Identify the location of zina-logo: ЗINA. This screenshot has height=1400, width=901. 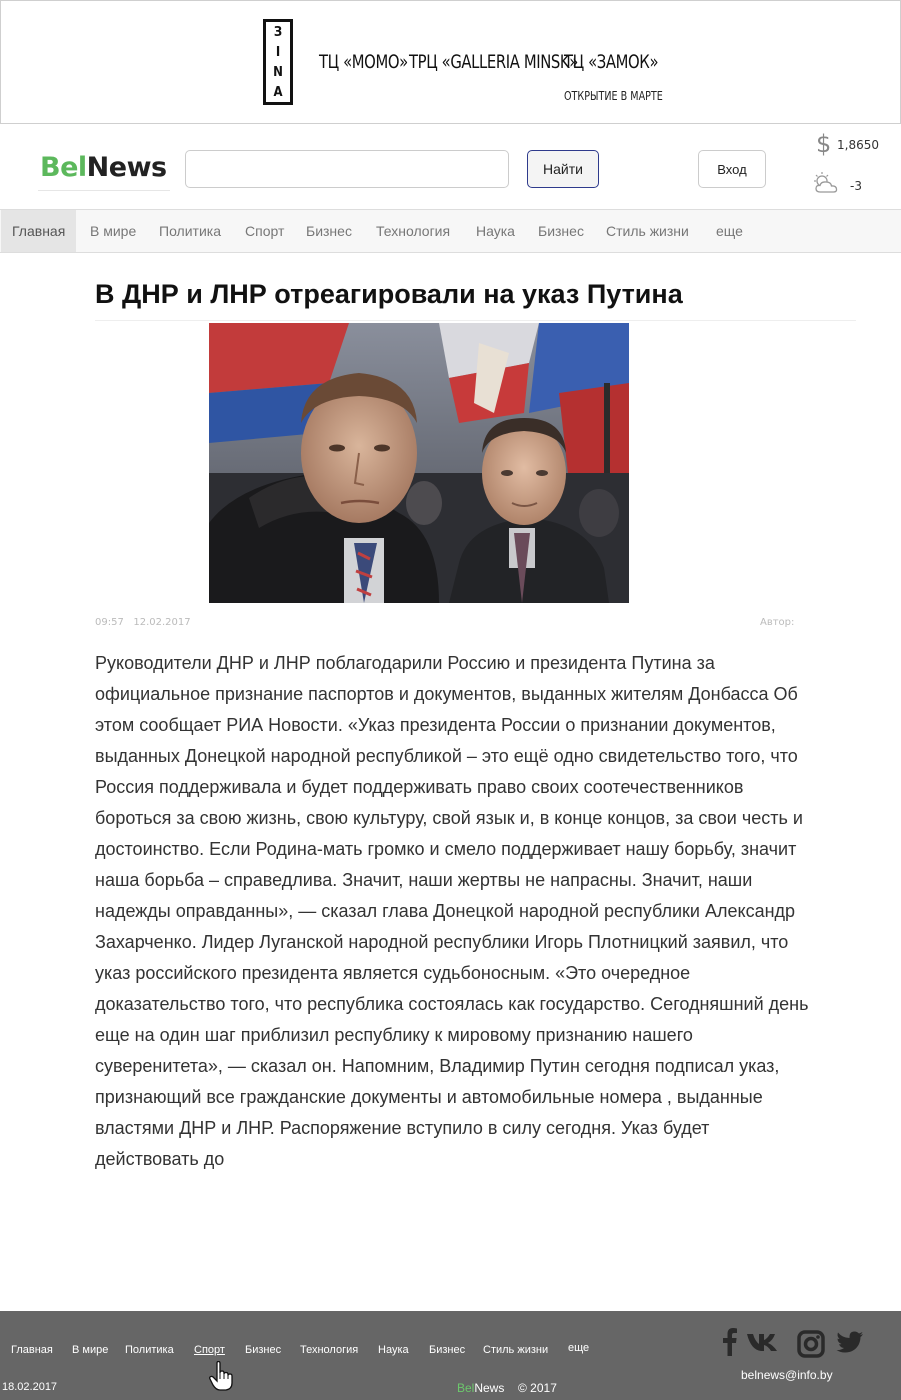
(278, 62).